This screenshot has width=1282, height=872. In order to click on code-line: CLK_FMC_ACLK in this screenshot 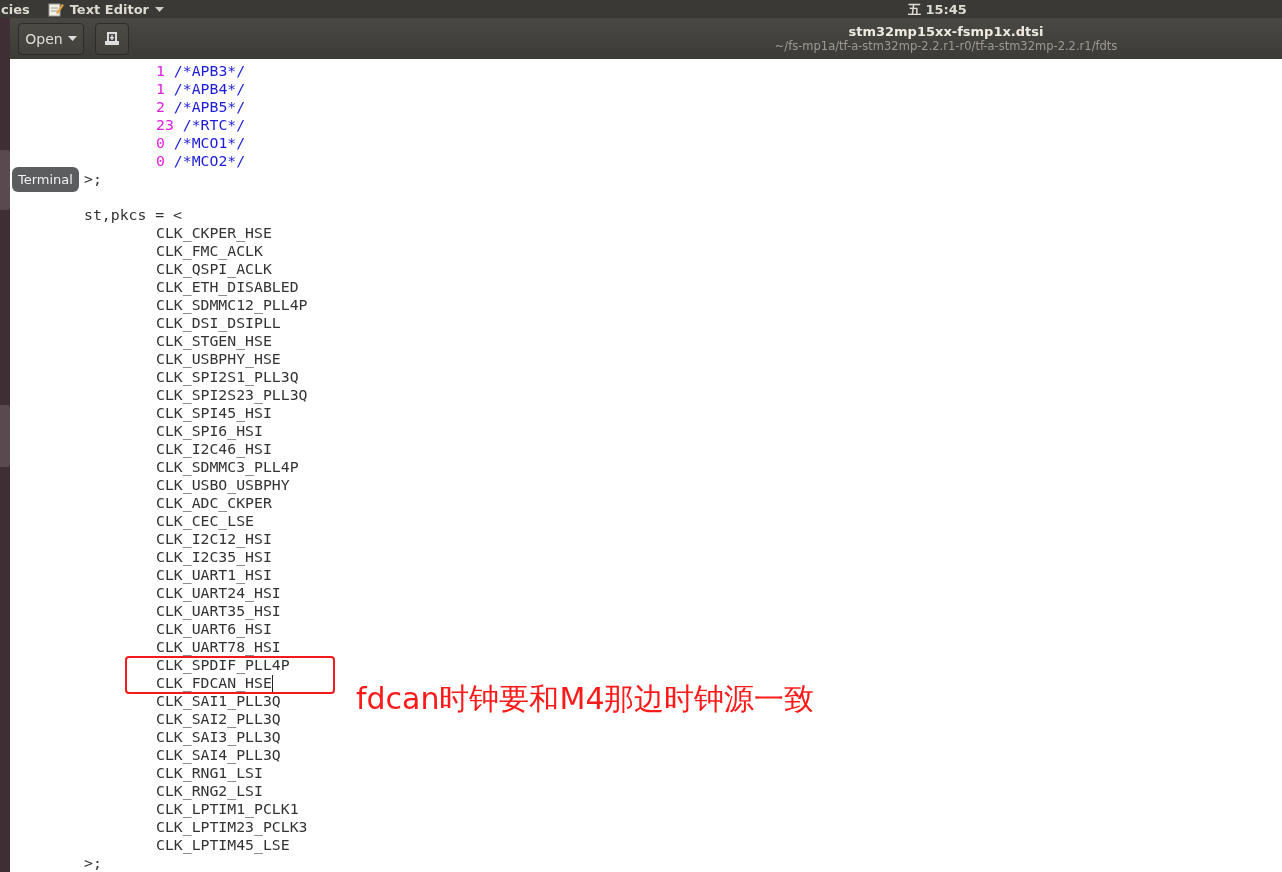, I will do `click(209, 251)`.